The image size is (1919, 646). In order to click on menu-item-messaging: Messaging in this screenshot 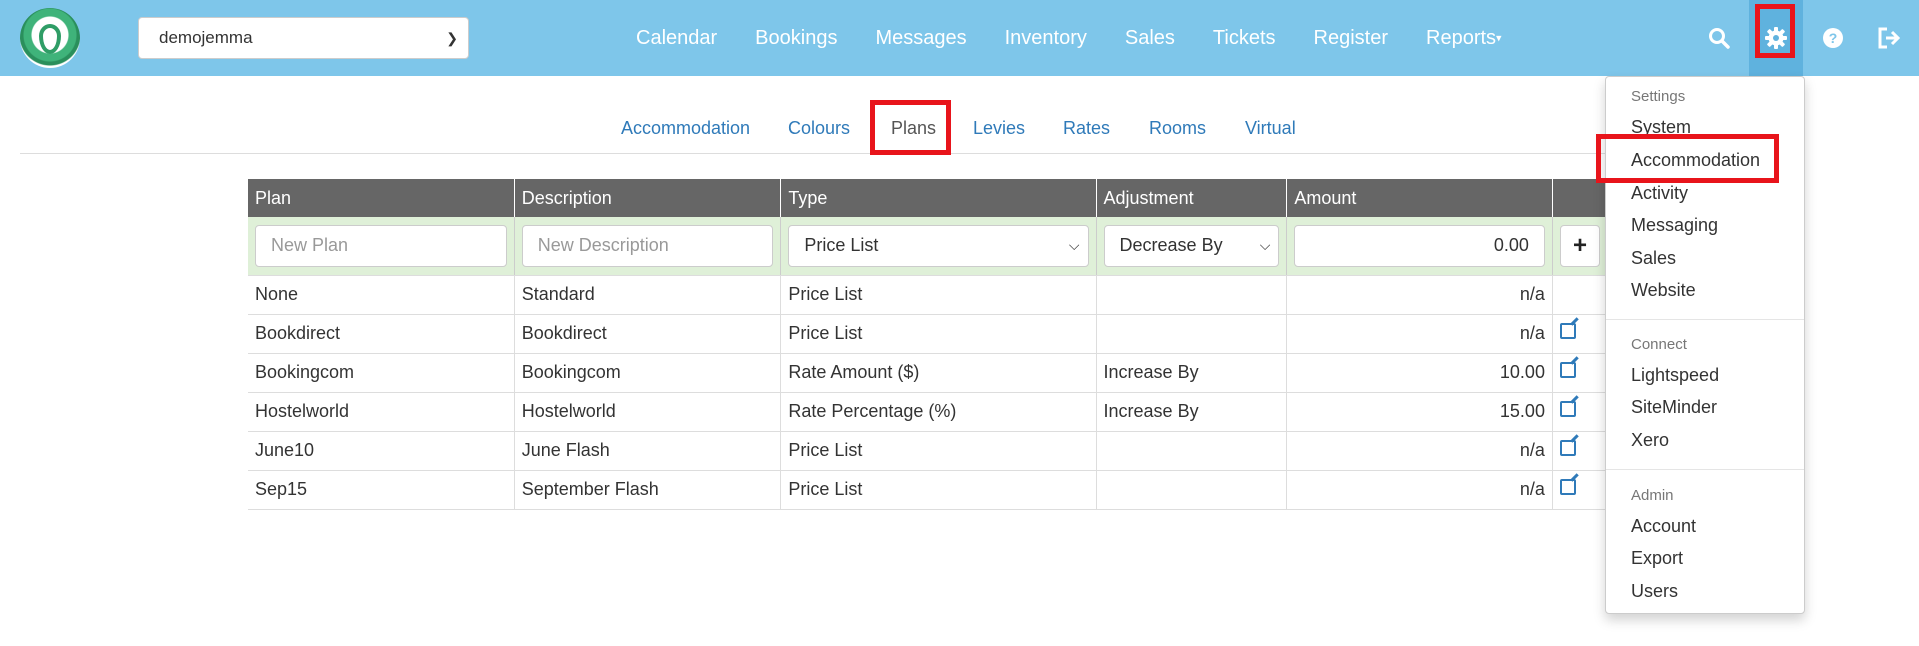, I will do `click(1674, 225)`.